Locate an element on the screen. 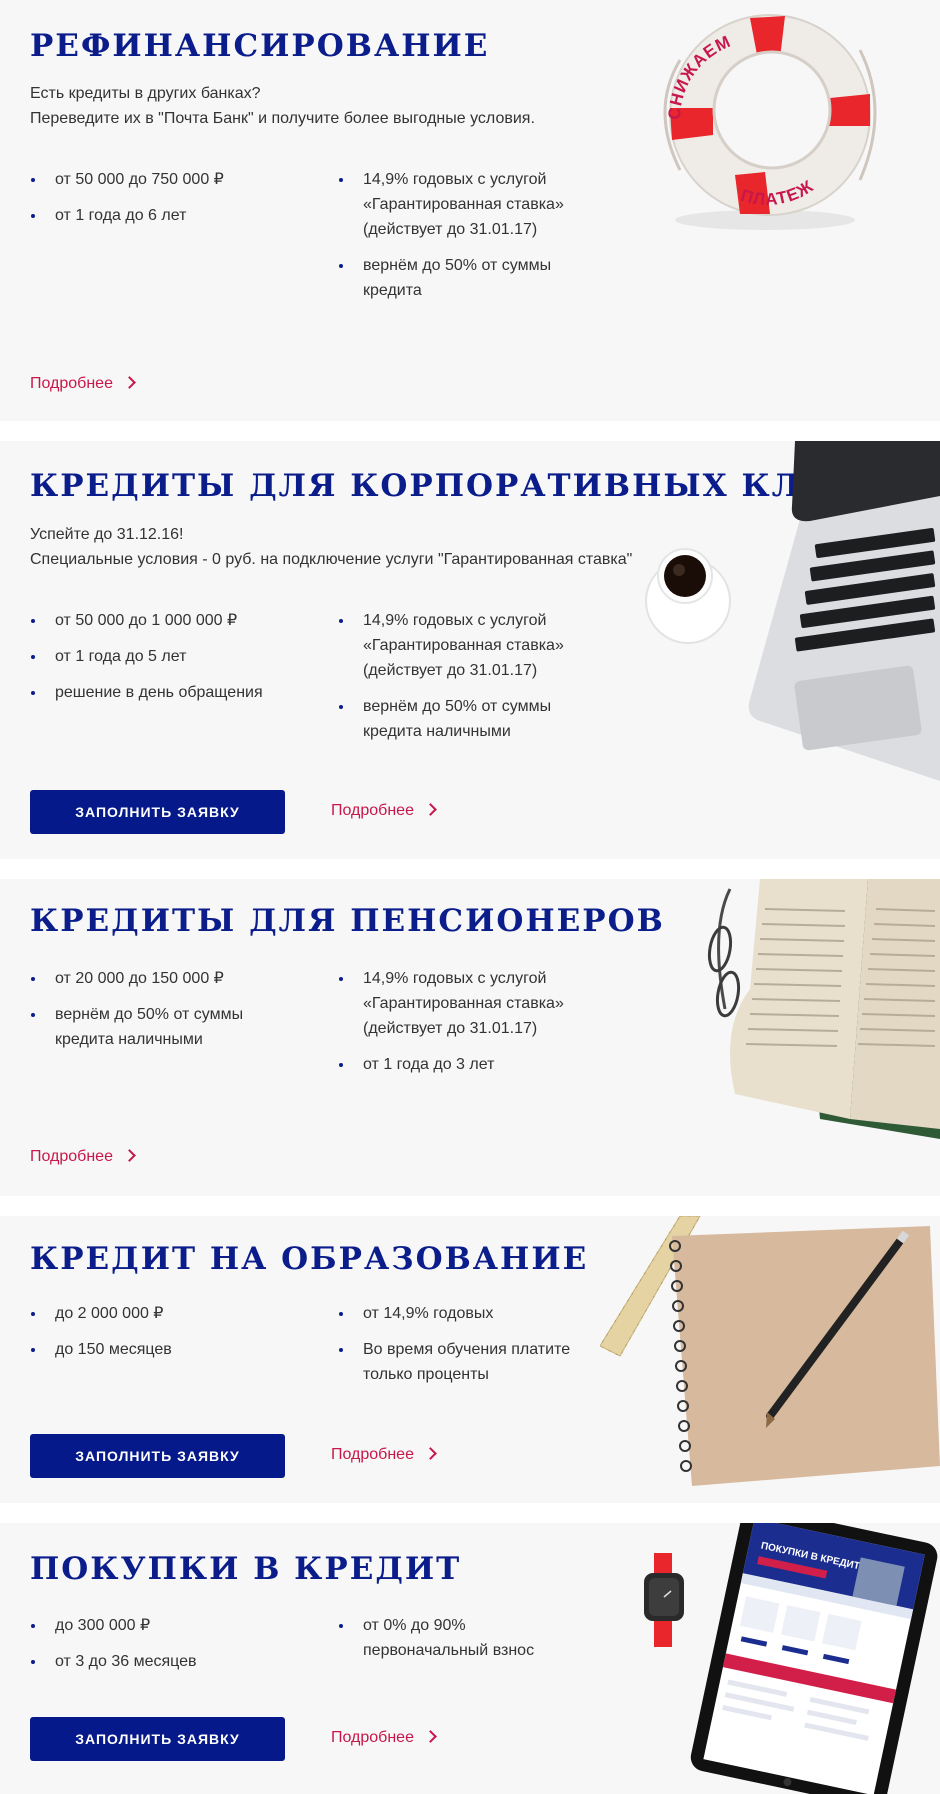 Image resolution: width=940 pixels, height=1794 pixels. list-item: от 1 года до 5 лет is located at coordinates (165, 656).